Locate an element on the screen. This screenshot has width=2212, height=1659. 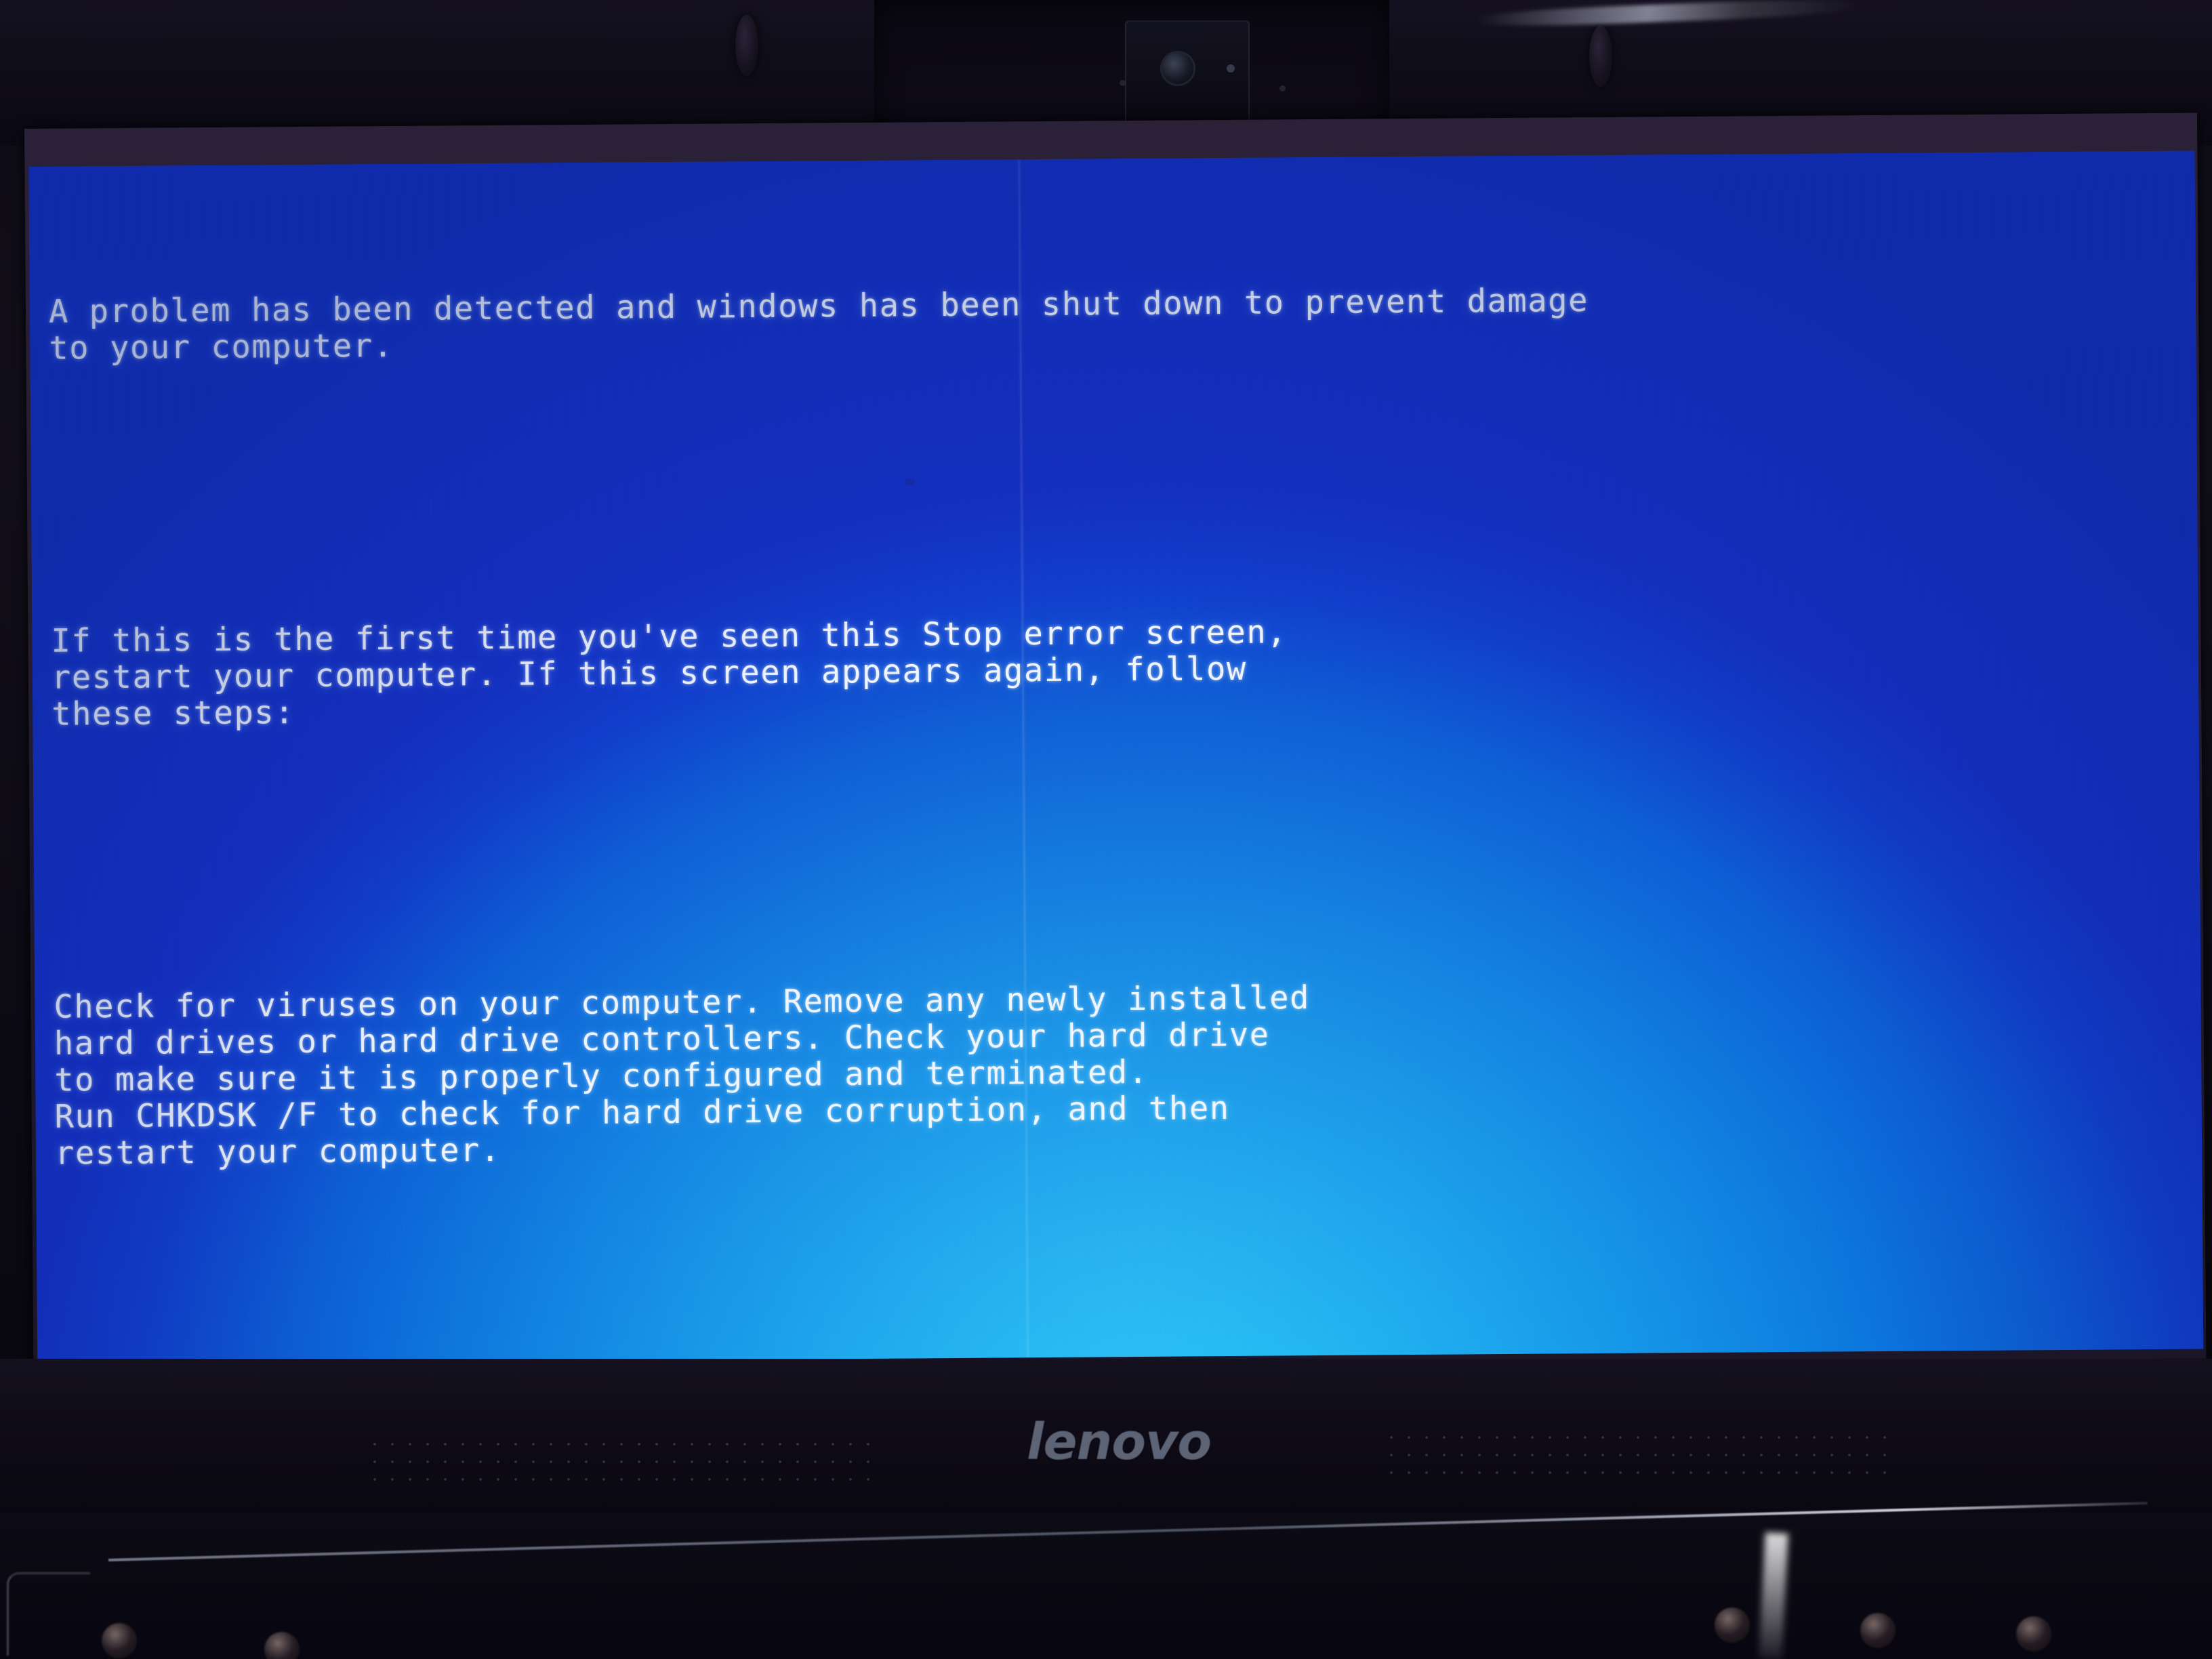
bsod-line: these steps: is located at coordinates (173, 714).